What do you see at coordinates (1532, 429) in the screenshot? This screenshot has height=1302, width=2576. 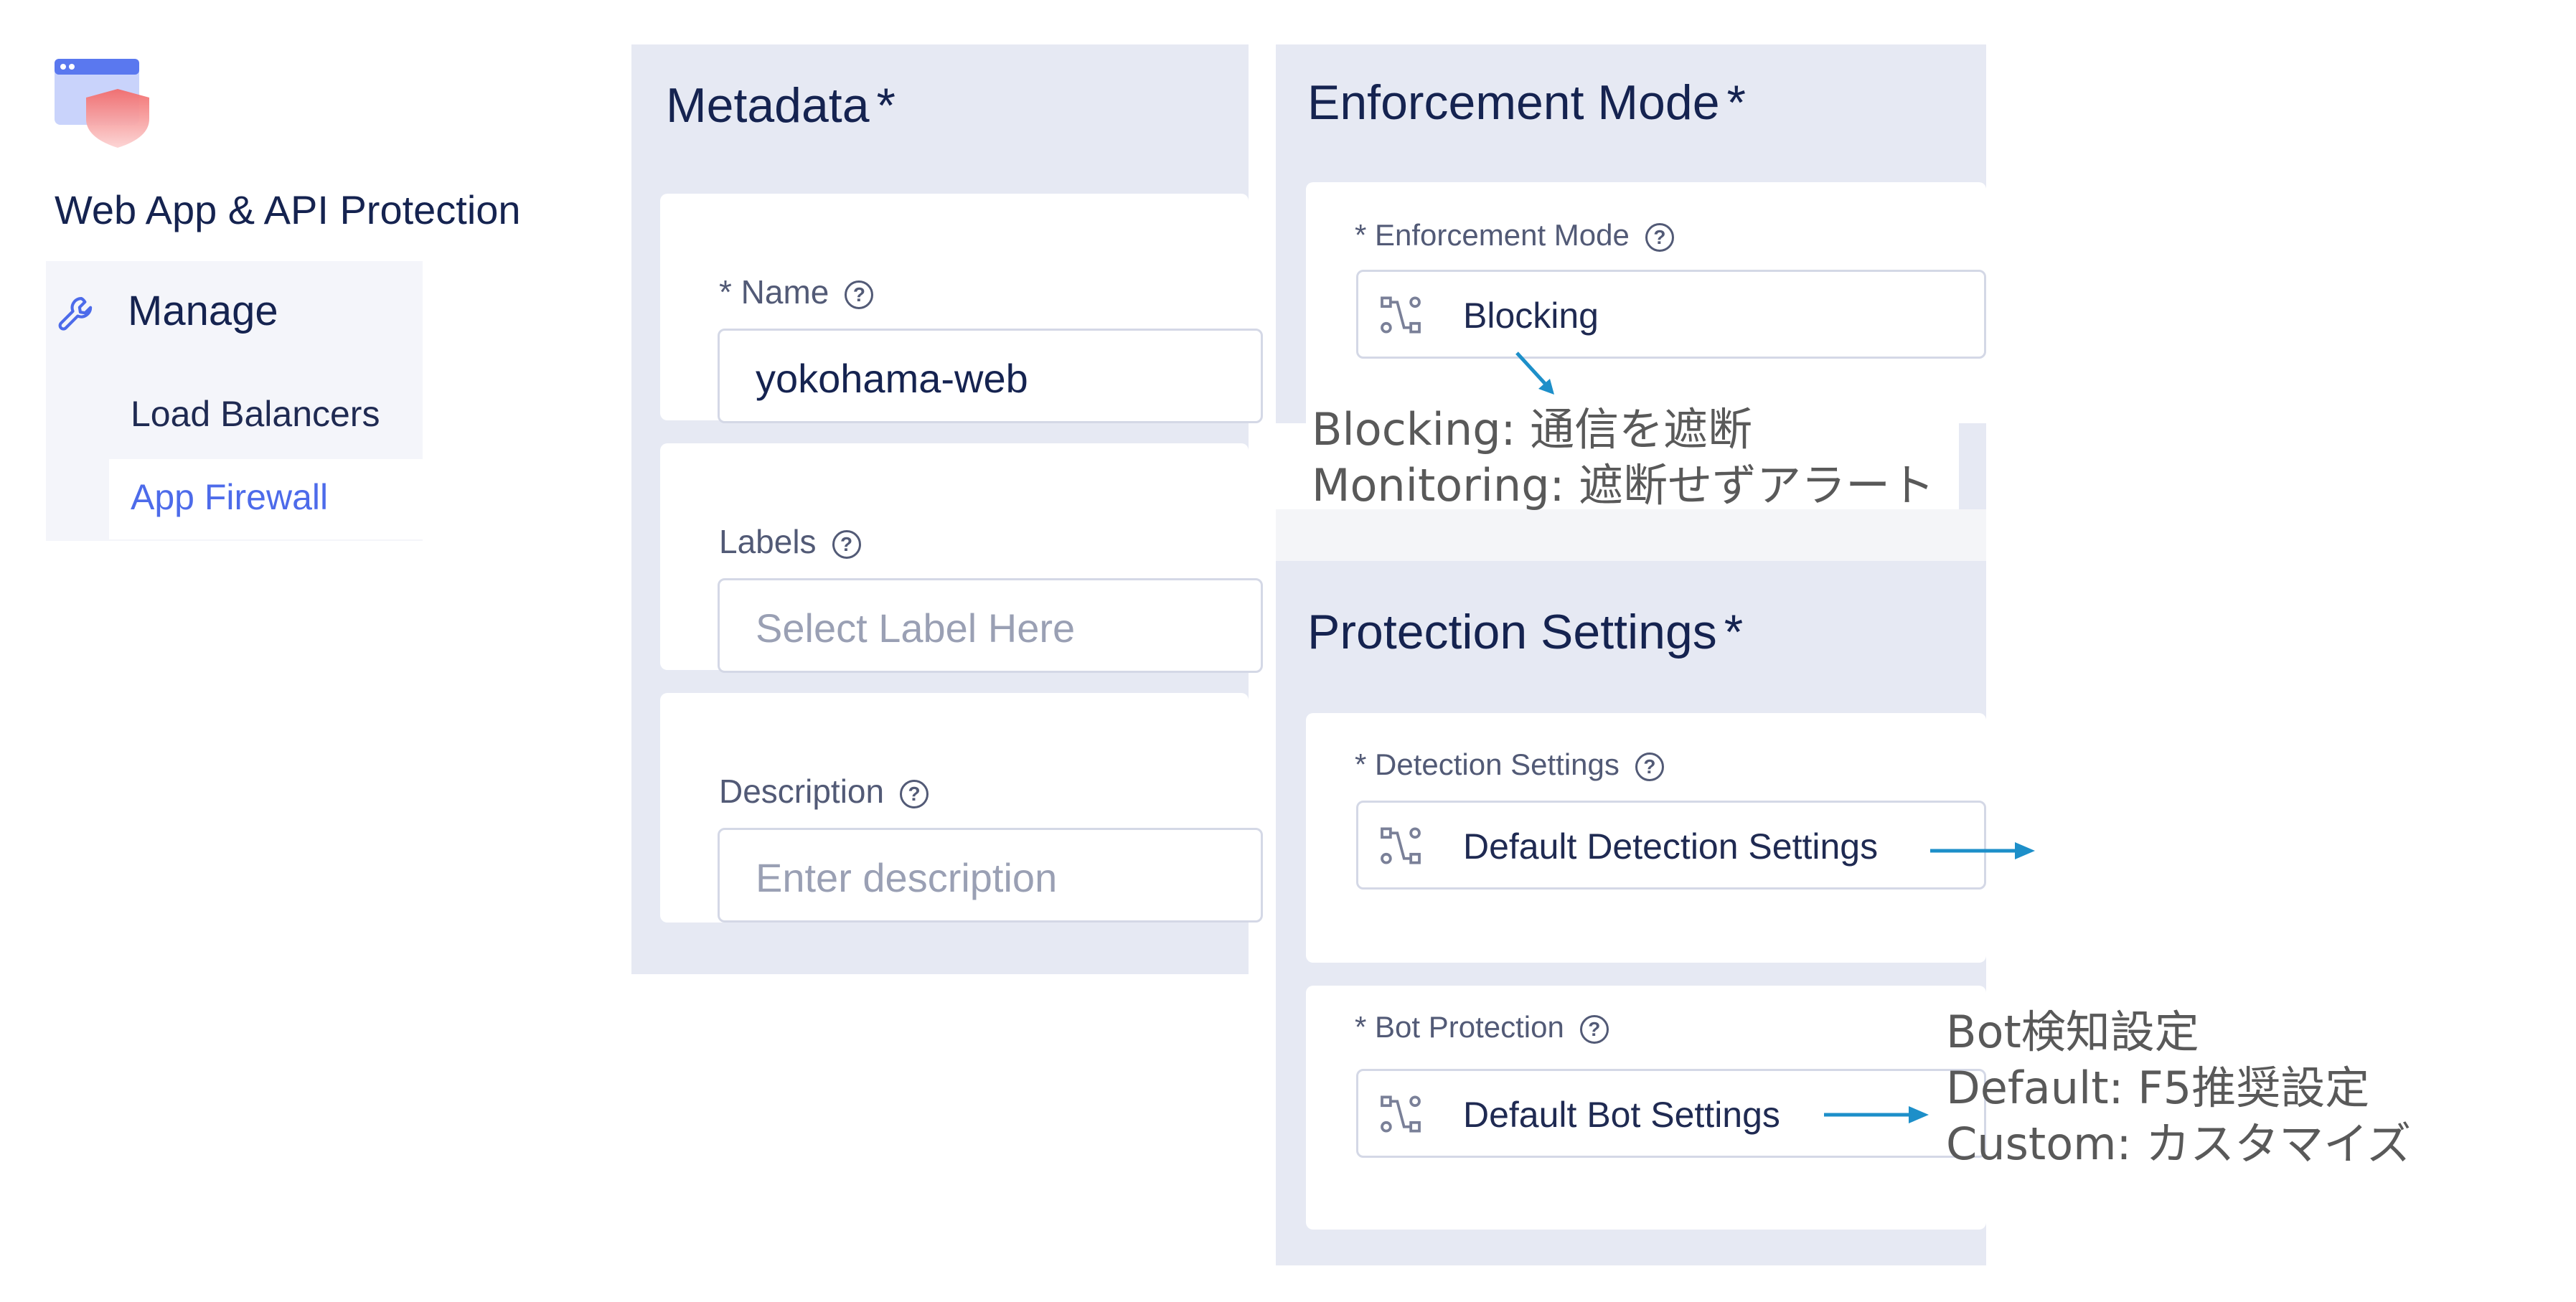 I see `annotation-line: Blocking: 通信を遮断` at bounding box center [1532, 429].